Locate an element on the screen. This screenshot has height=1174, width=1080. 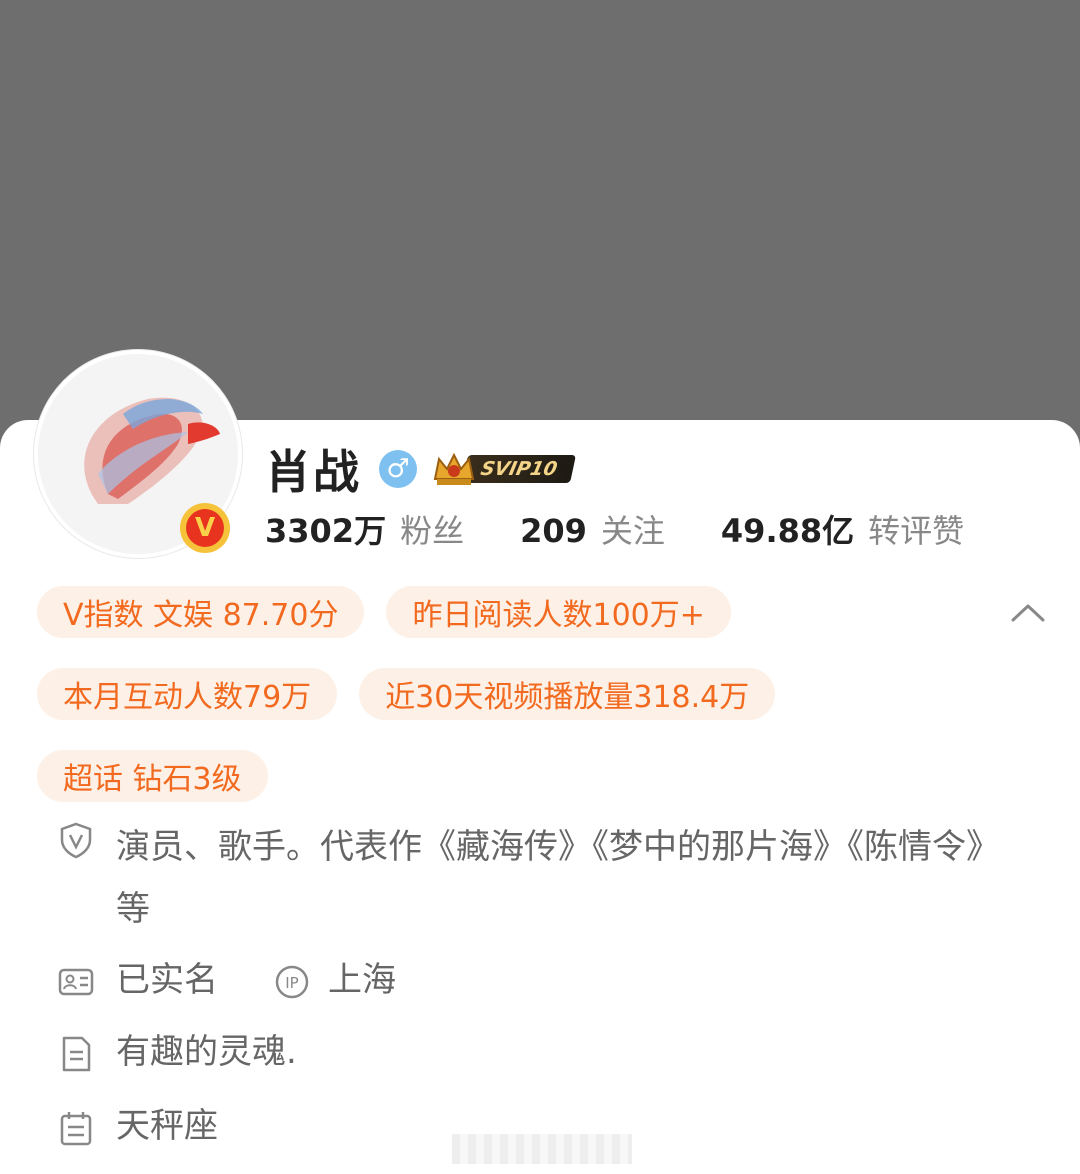
stat-following-label: 关注 is located at coordinates (632, 531).